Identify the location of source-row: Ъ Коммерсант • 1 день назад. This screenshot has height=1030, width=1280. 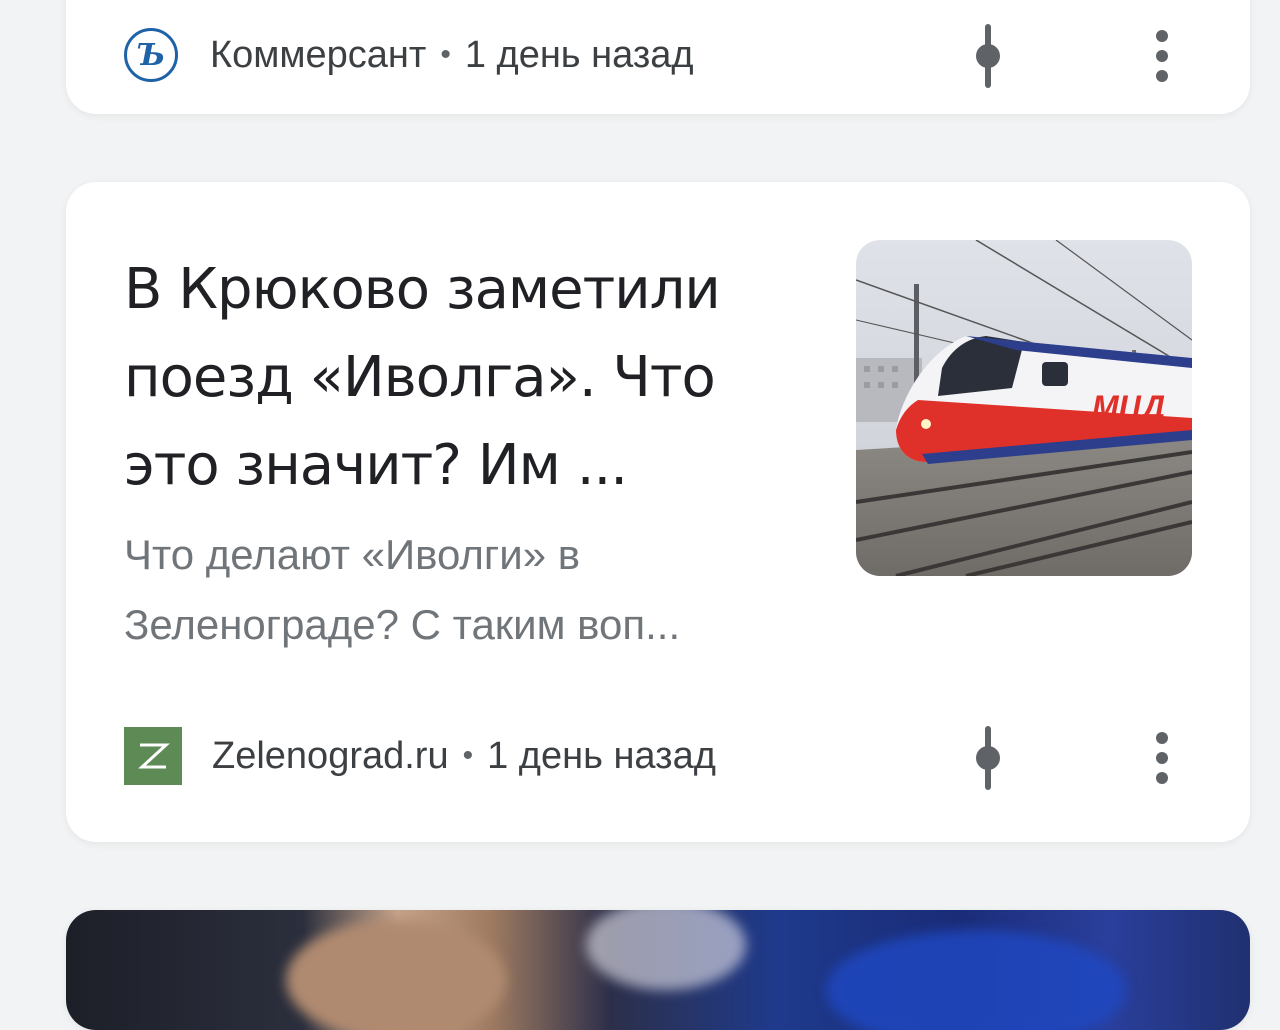
(409, 55).